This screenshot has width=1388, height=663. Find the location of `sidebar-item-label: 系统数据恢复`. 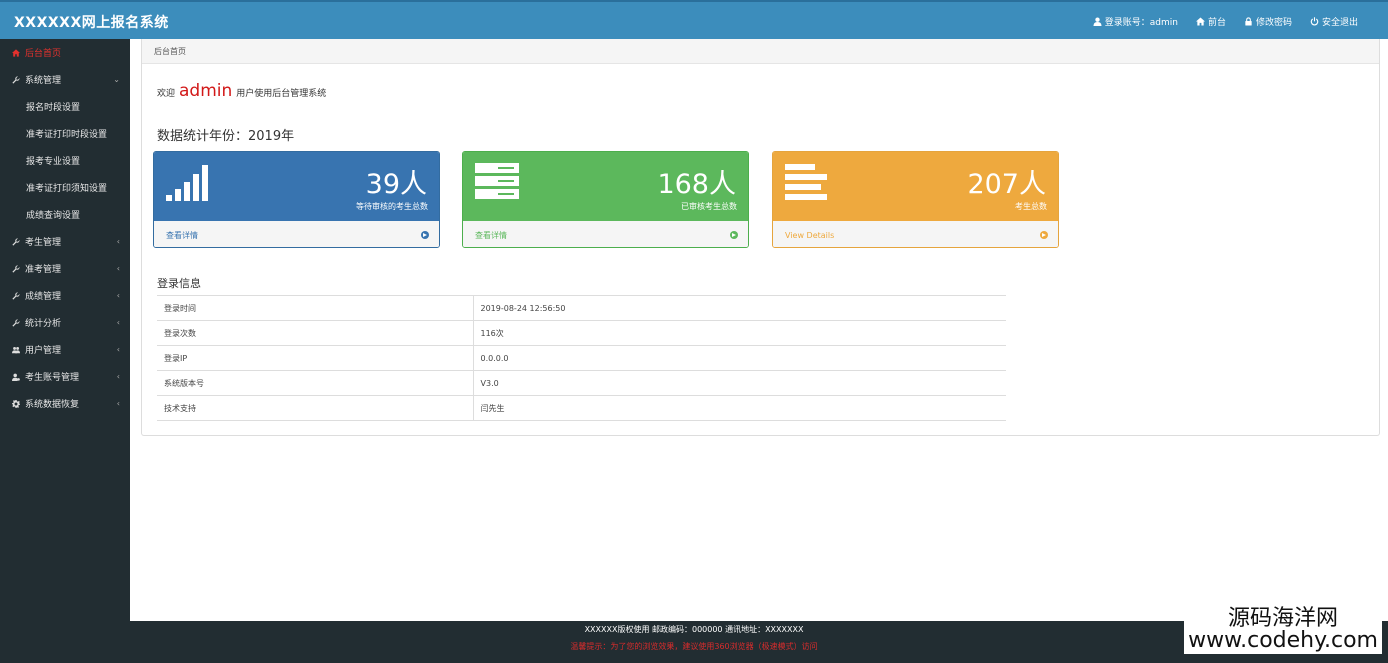

sidebar-item-label: 系统数据恢复 is located at coordinates (52, 405).